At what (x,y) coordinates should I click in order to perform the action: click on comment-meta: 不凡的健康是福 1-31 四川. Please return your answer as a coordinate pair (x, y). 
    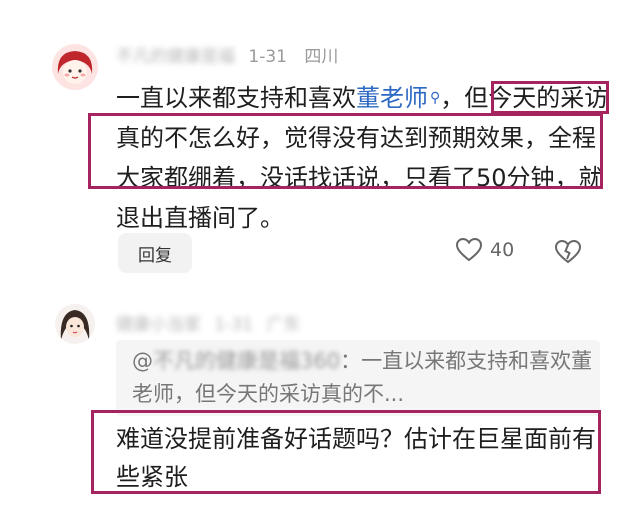
    Looking at the image, I should click on (227, 54).